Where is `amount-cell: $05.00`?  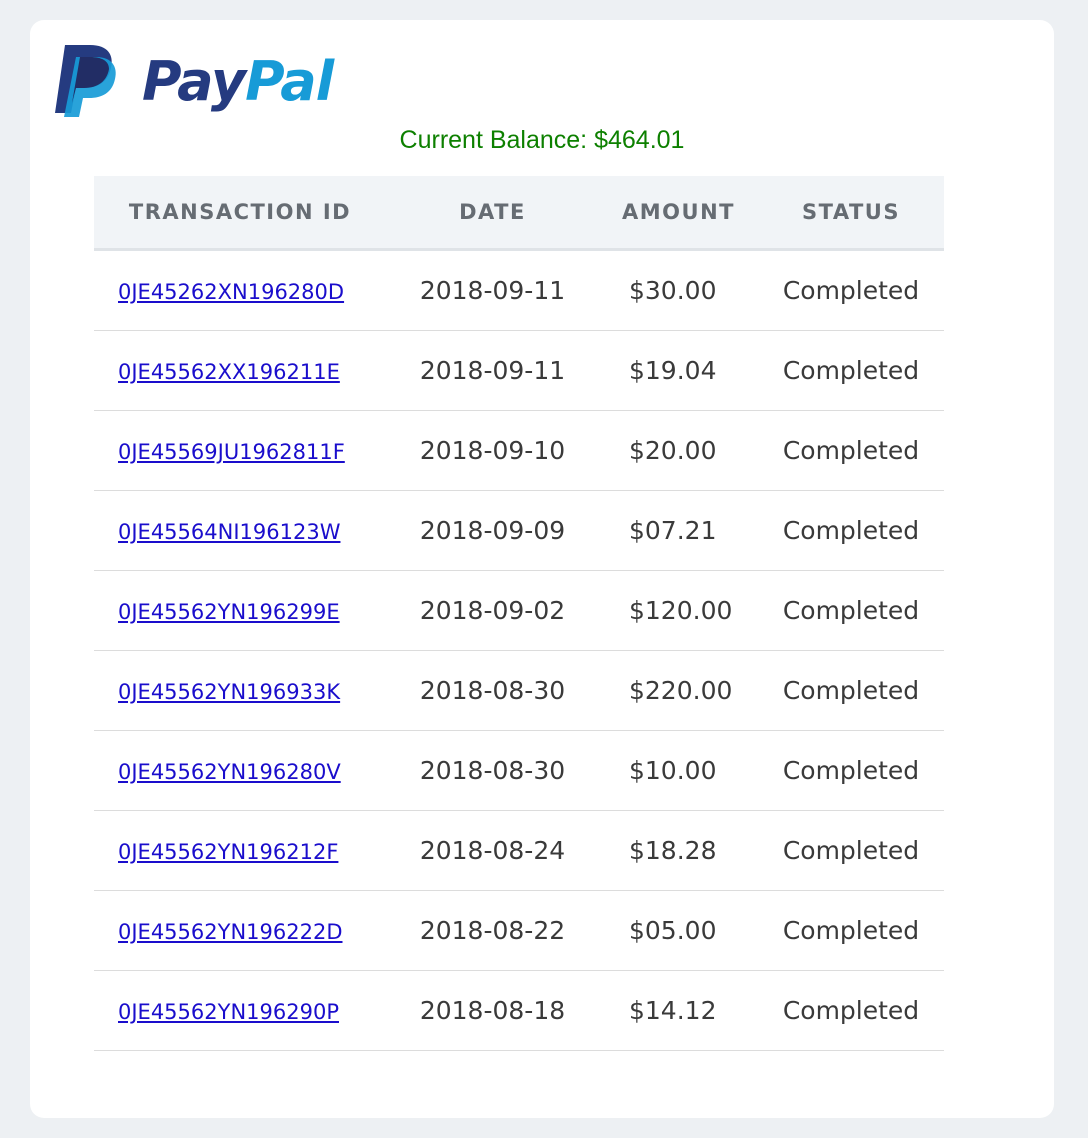
amount-cell: $05.00 is located at coordinates (678, 930).